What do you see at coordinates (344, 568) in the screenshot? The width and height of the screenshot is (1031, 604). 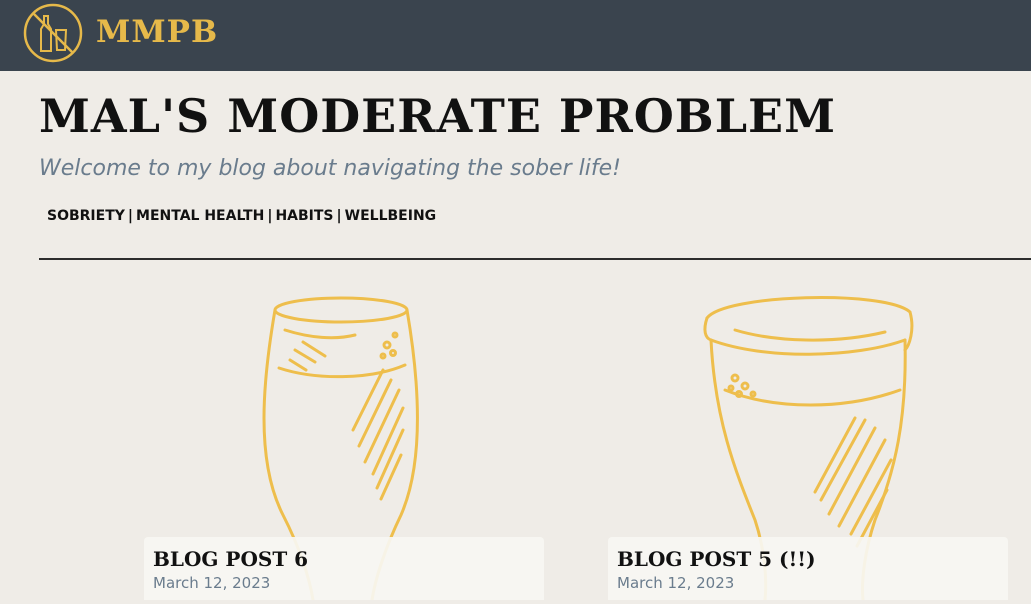 I see `blog-post-card: BLOG POST 6 March 12, 2023` at bounding box center [344, 568].